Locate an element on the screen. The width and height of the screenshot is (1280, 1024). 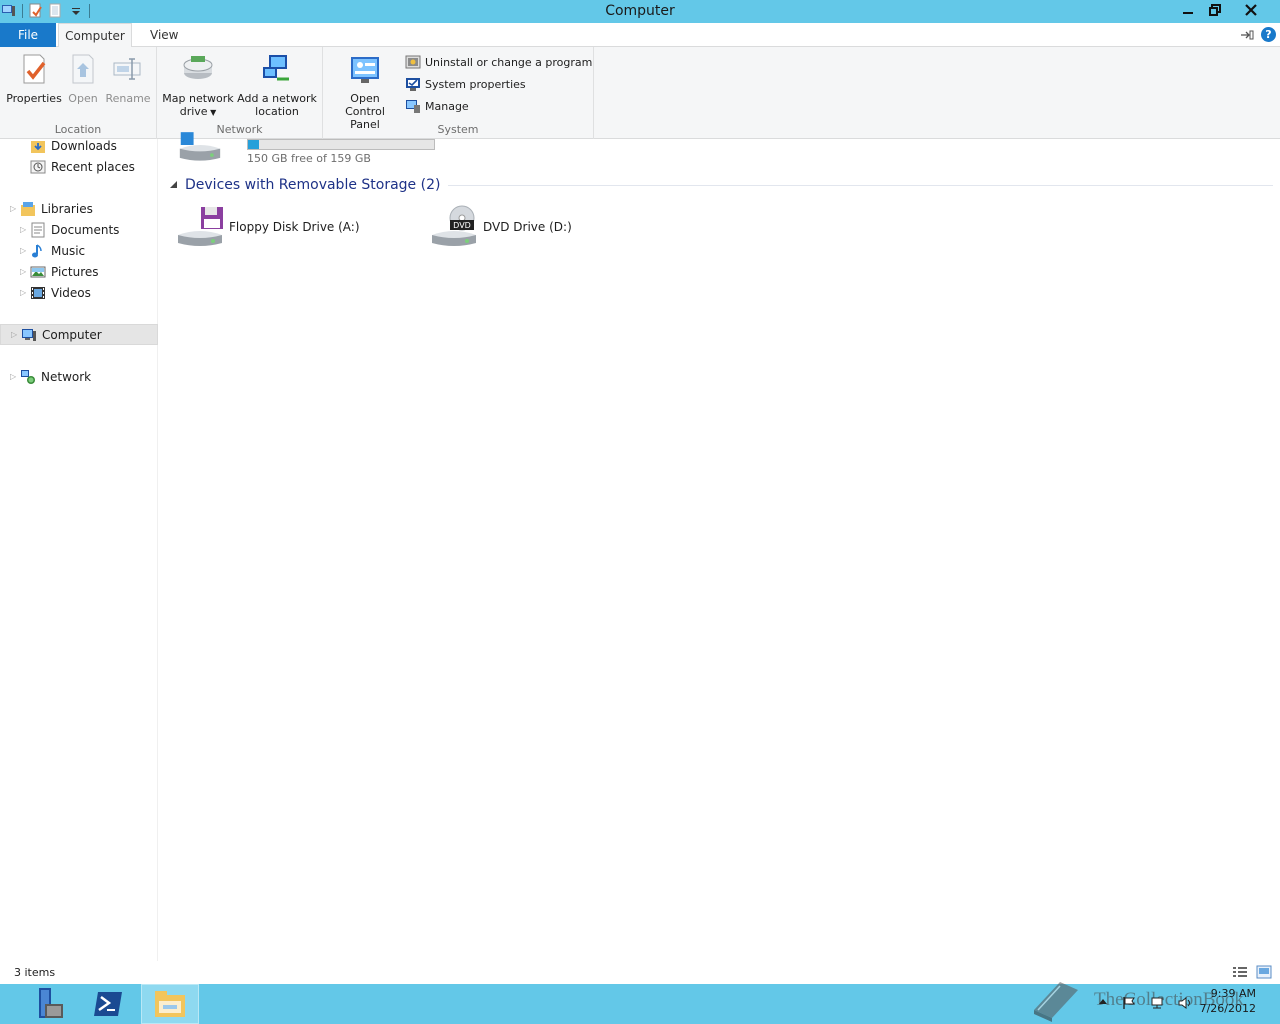
dvd-drive-icon: DVD is located at coordinates (454, 225).